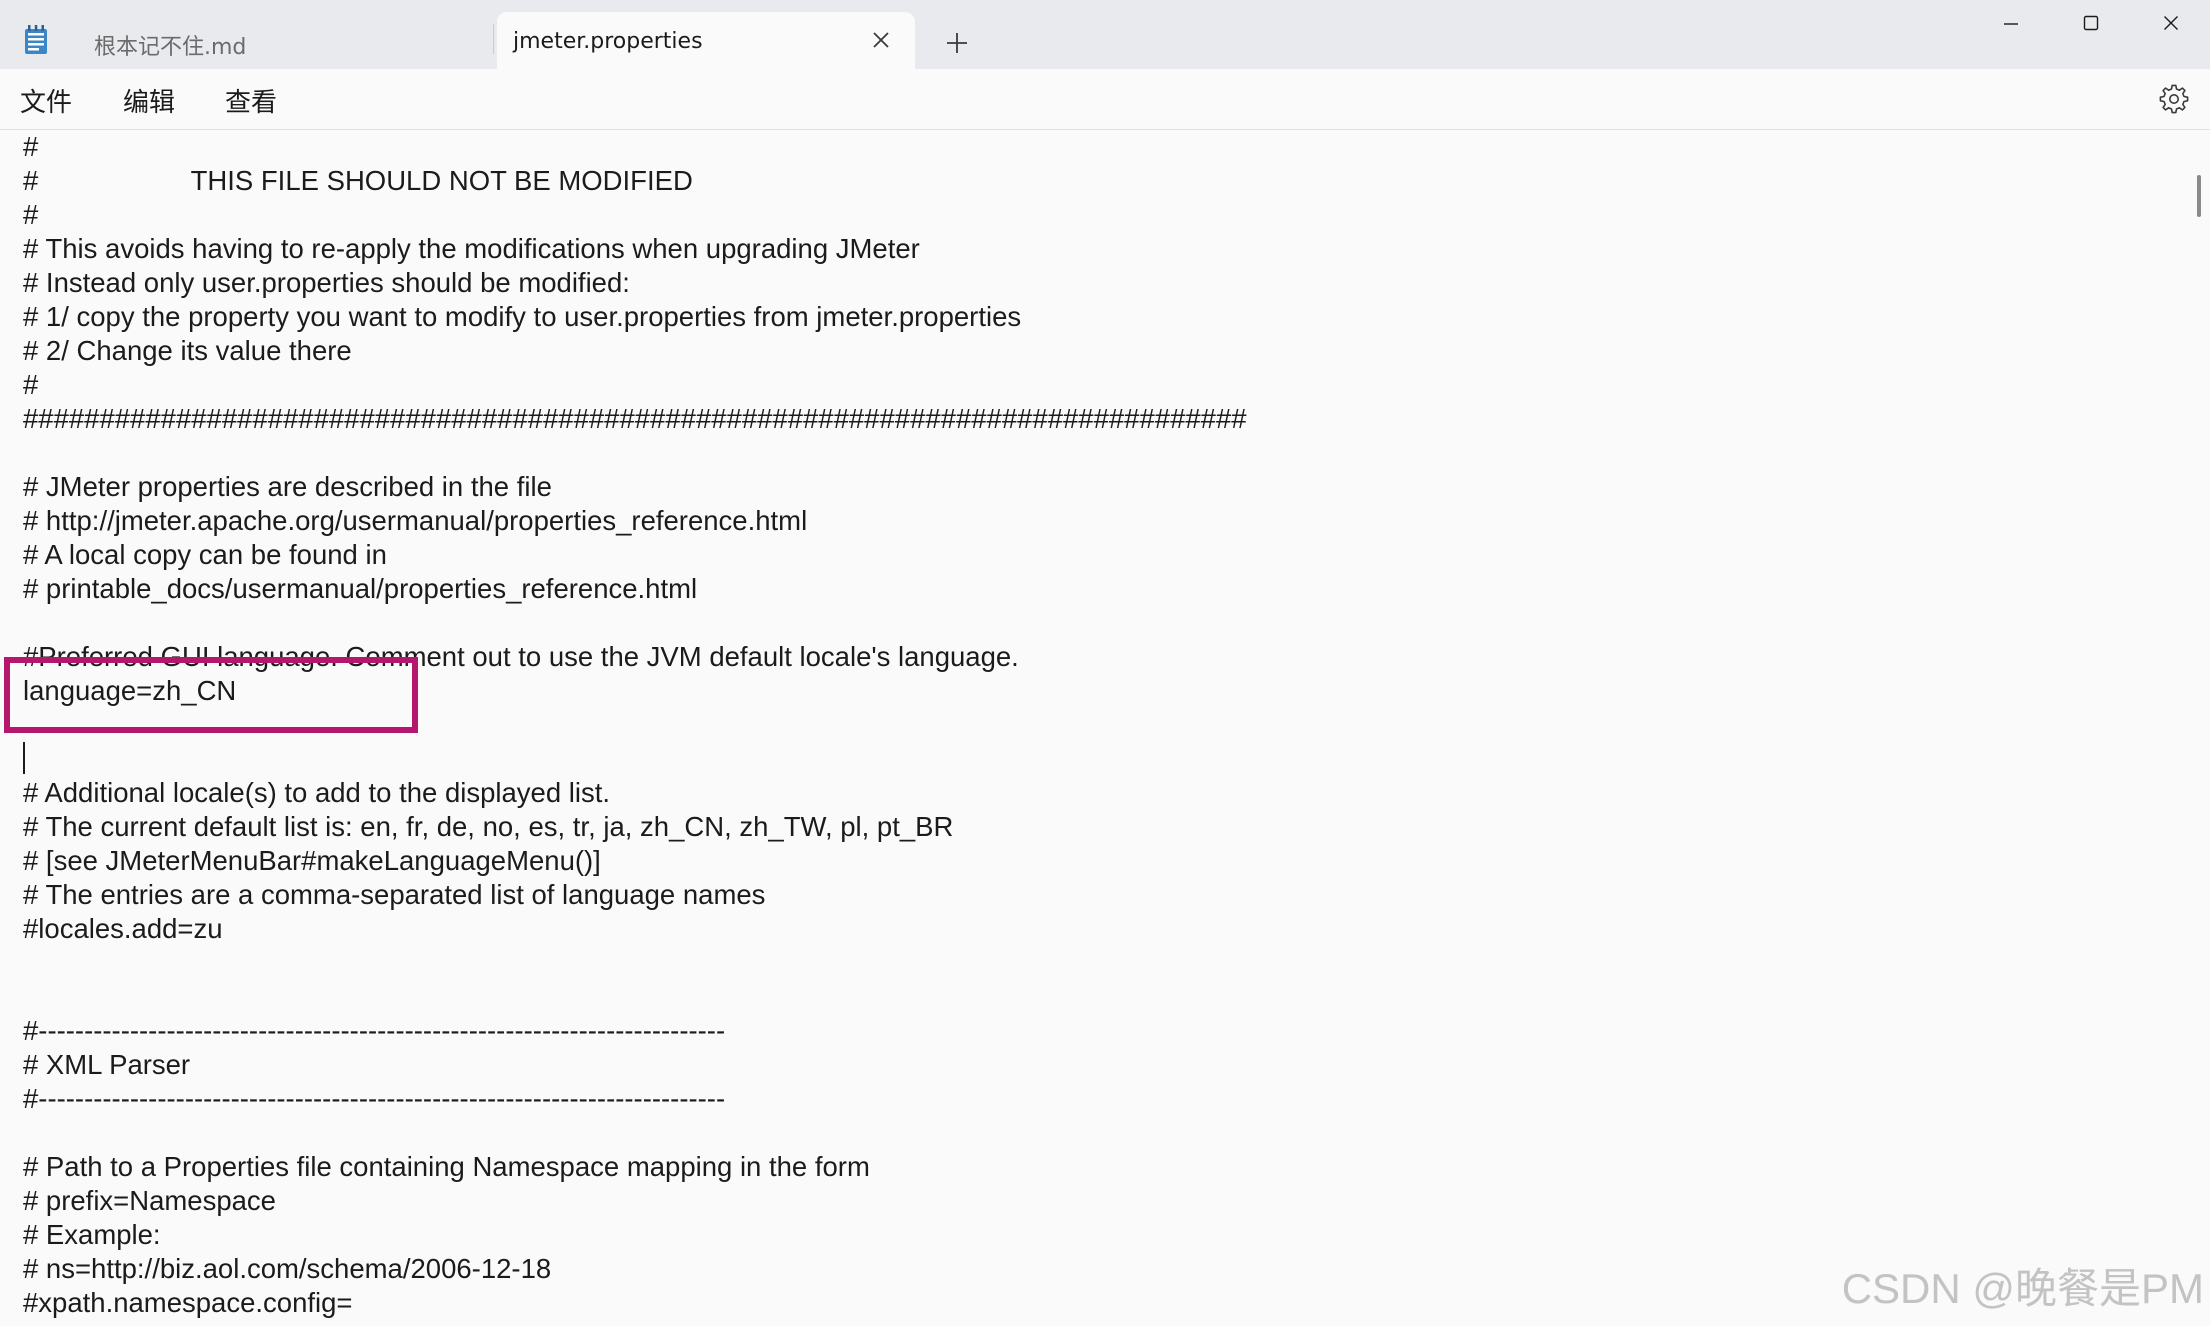  Describe the element at coordinates (706, 40) in the screenshot. I see `tab-jmeter-properties: jmeter.properties` at that location.